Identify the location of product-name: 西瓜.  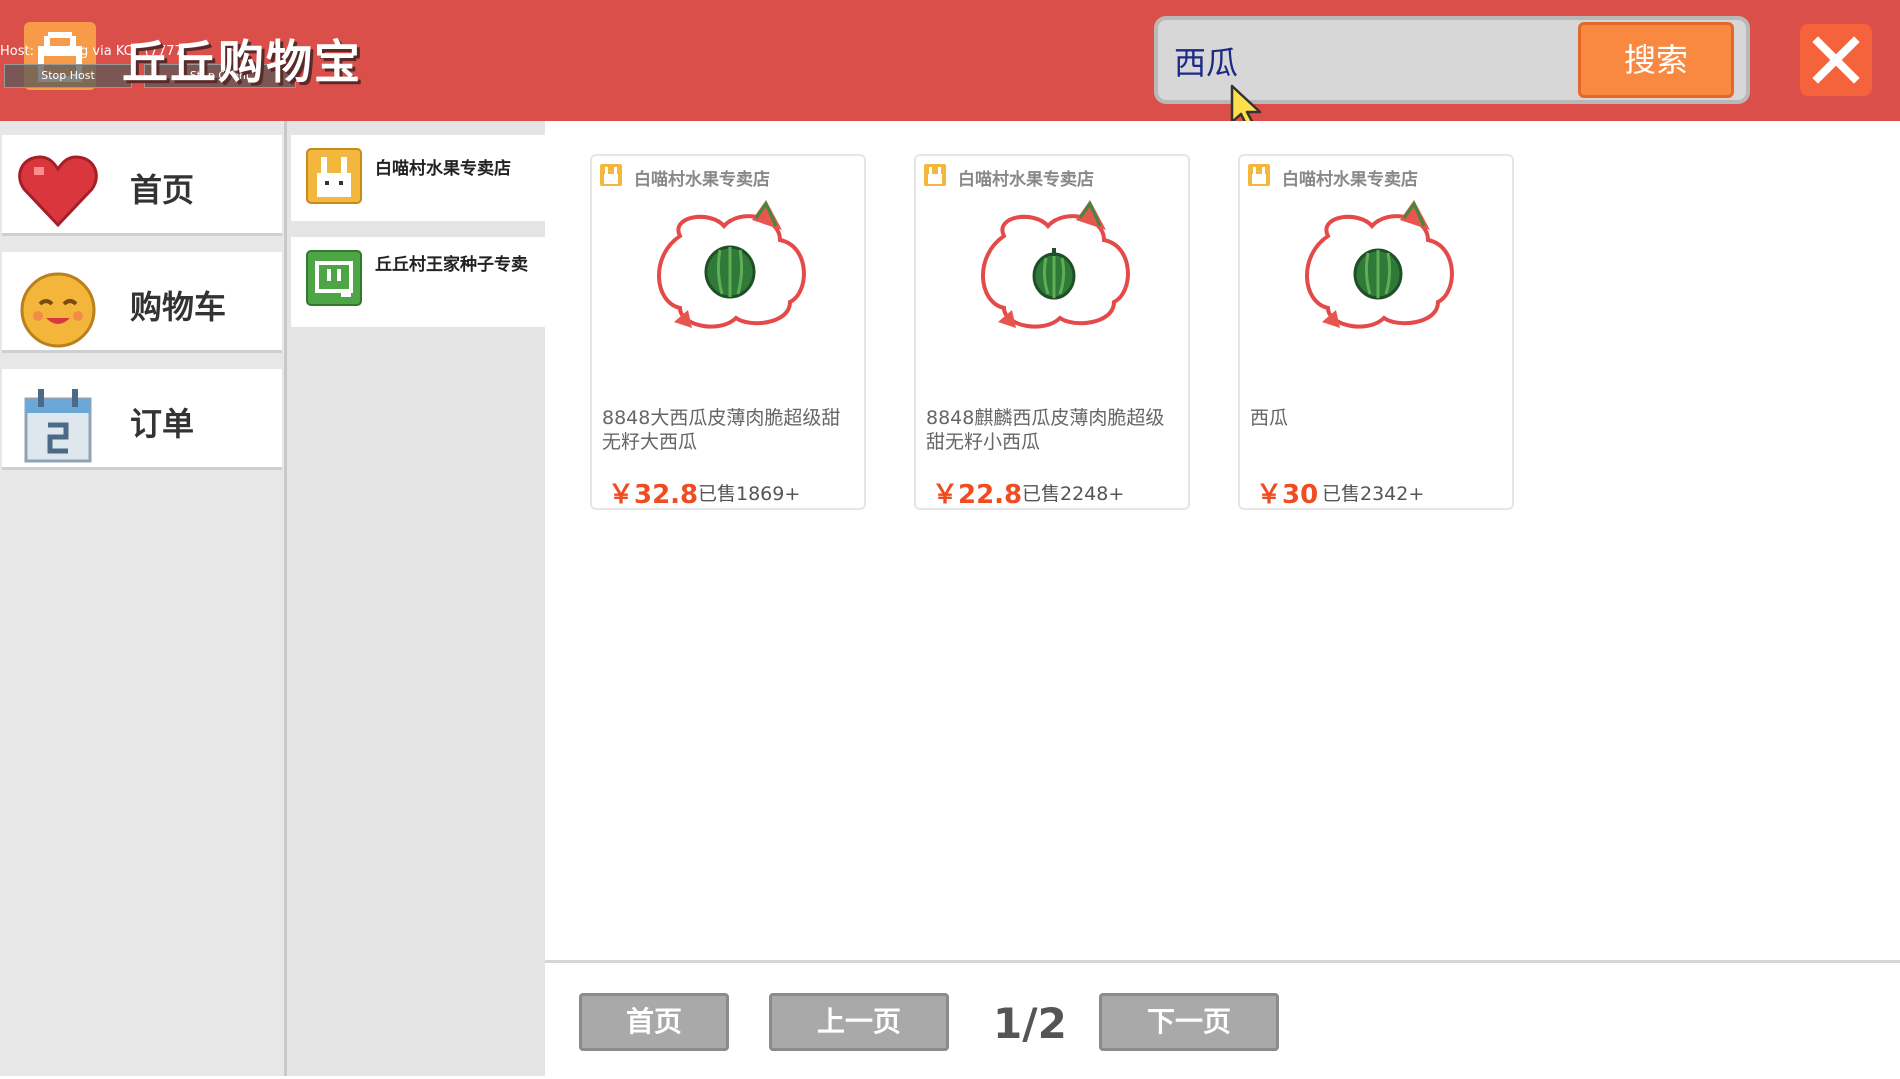
(1269, 418).